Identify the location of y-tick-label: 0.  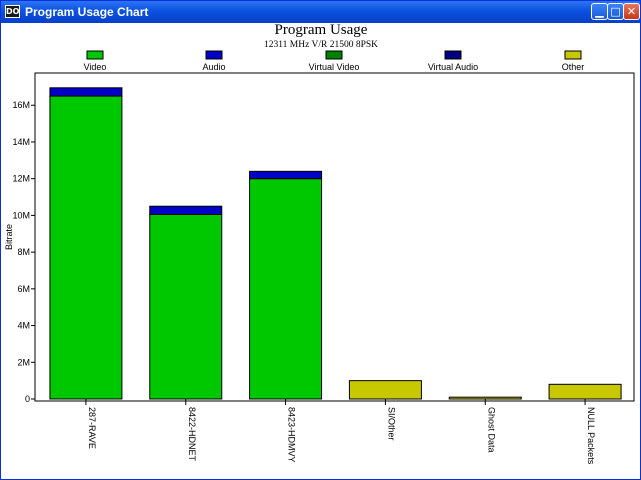
(27, 399).